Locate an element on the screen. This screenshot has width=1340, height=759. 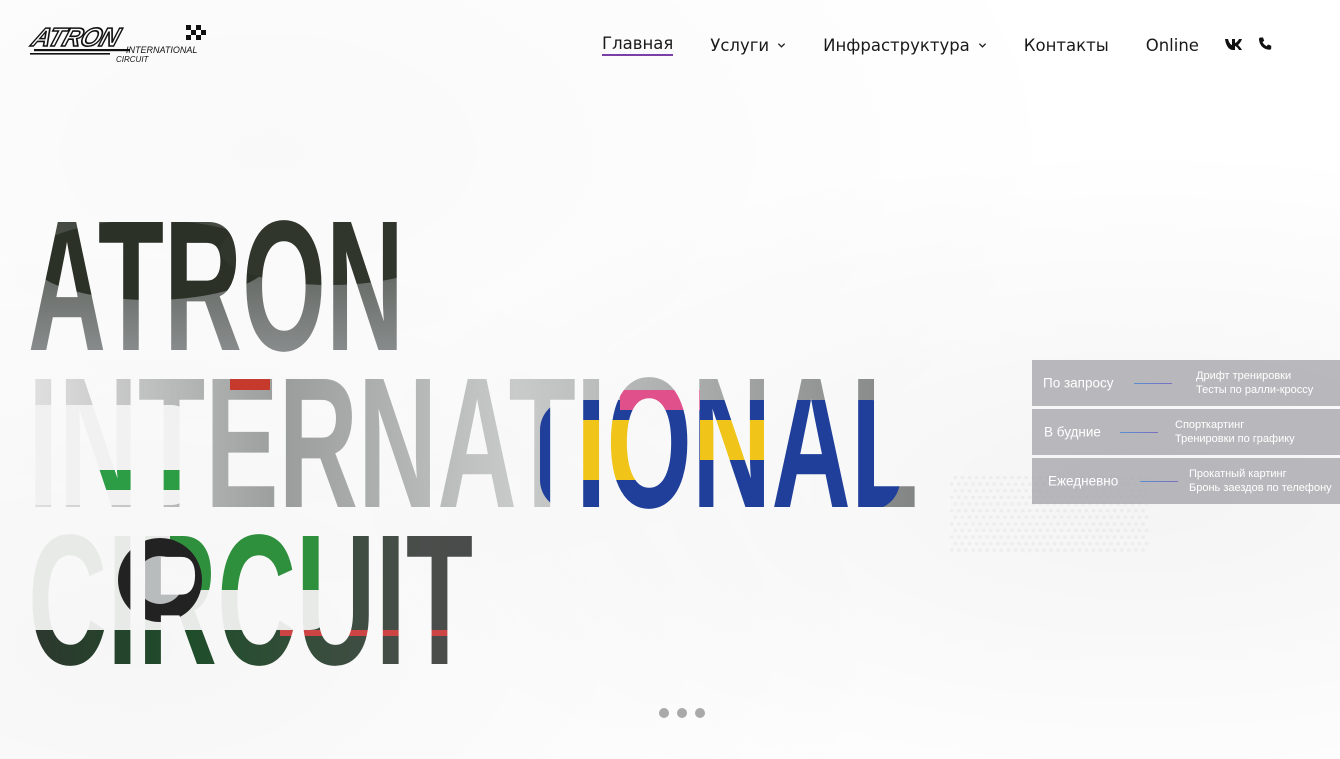
schedule-label: В будние is located at coordinates (1072, 432).